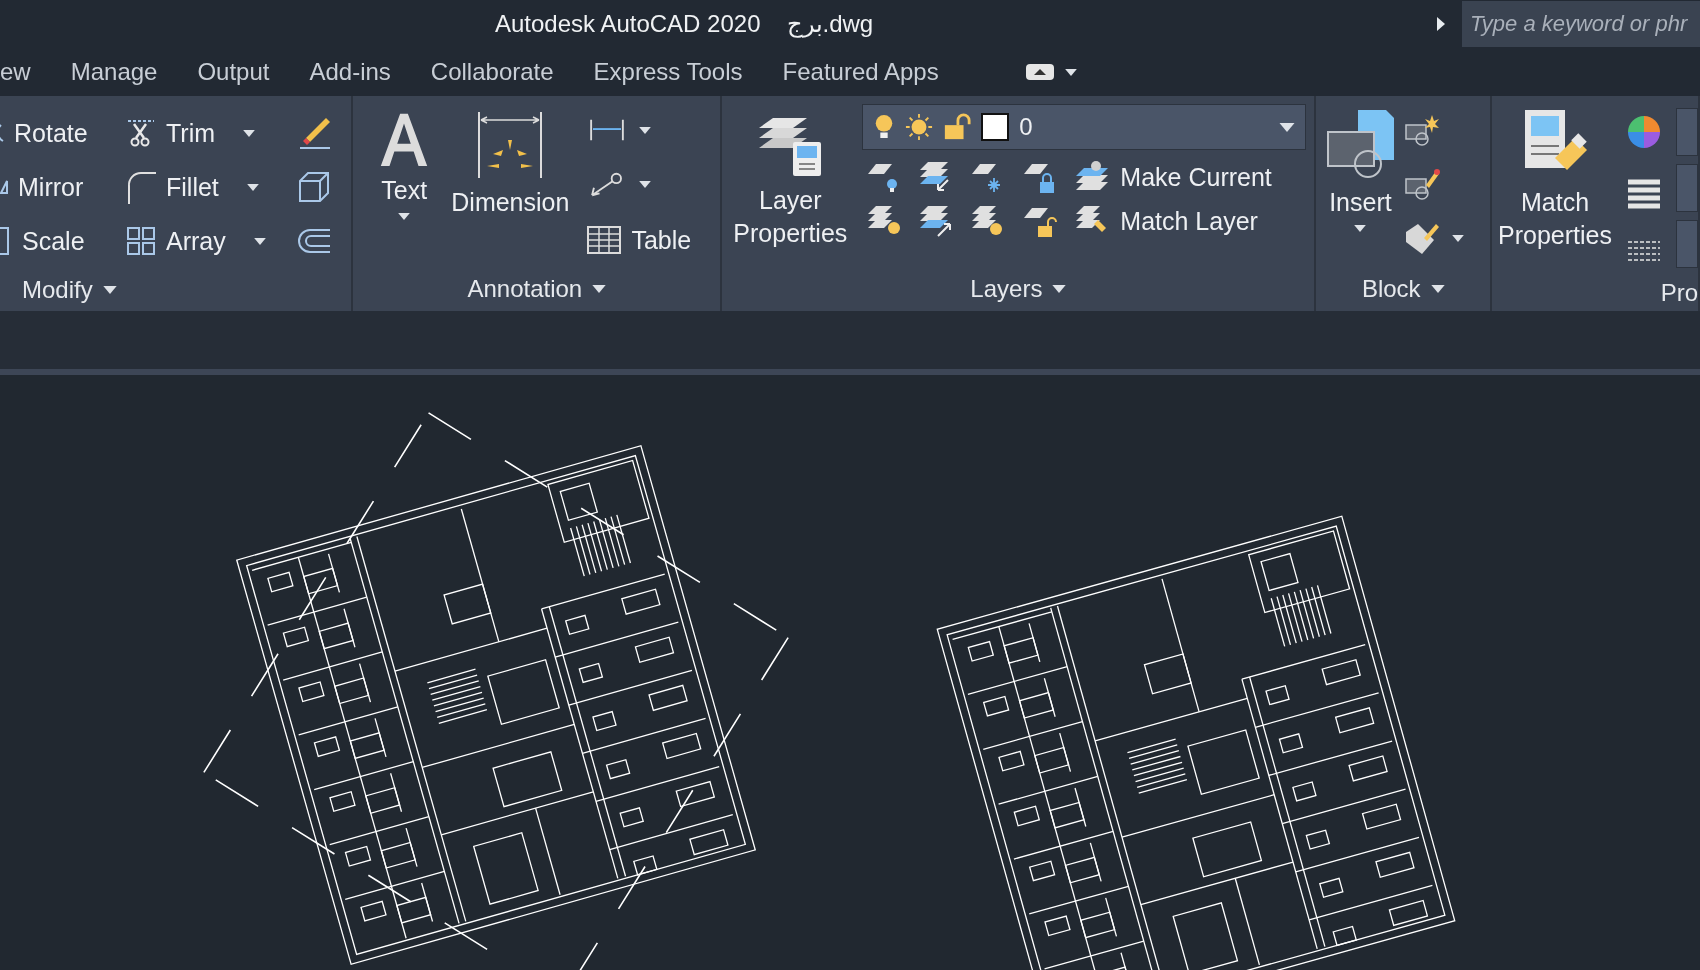  I want to click on expand-arrow-icon, so click(1441, 24).